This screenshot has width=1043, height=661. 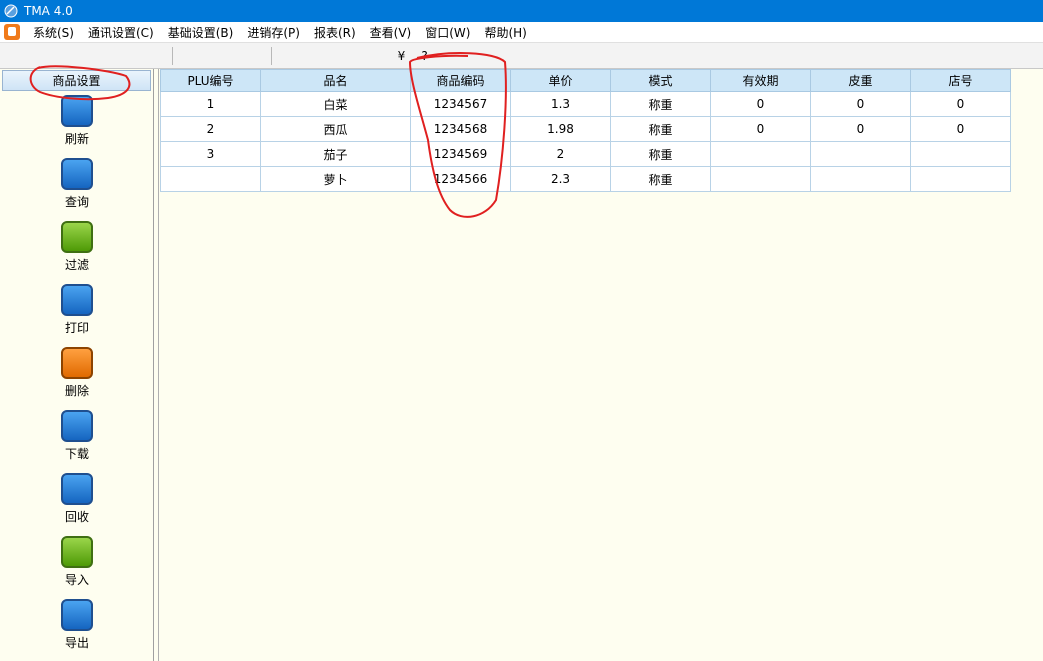 What do you see at coordinates (335, 32) in the screenshot?
I see `menu-item-4: 报表(R)` at bounding box center [335, 32].